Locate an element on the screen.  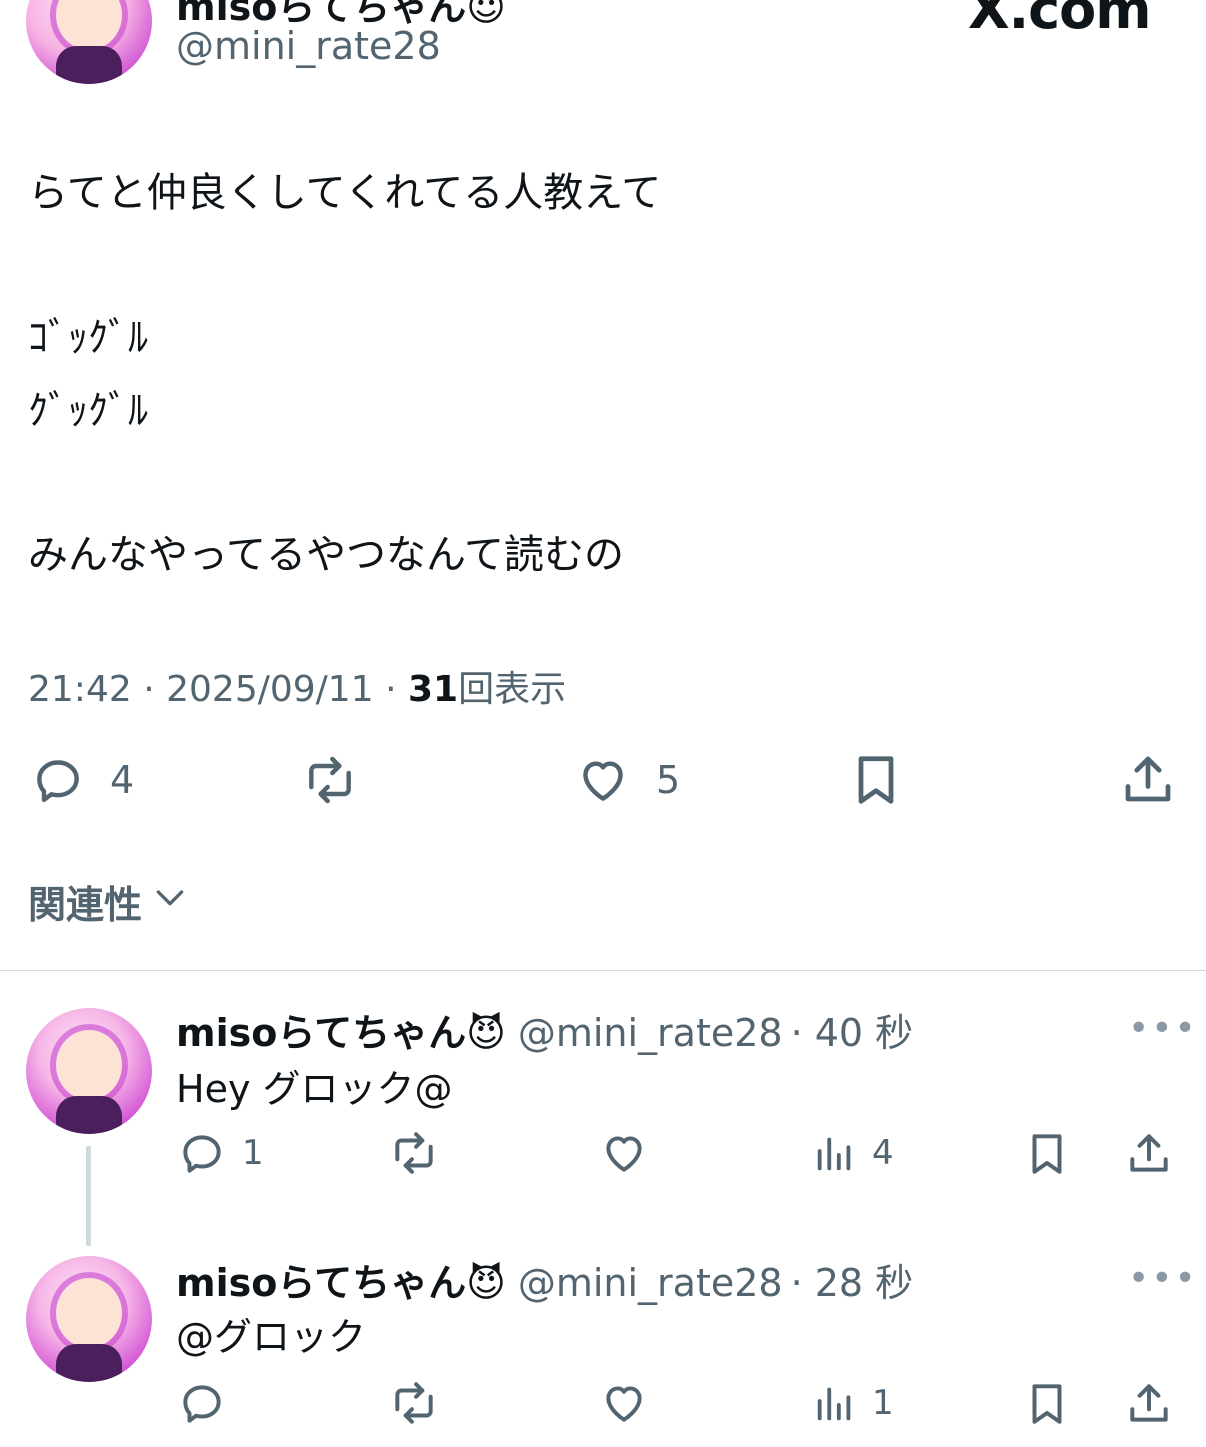
reply-1-reply-count: 1 is located at coordinates (253, 1153).